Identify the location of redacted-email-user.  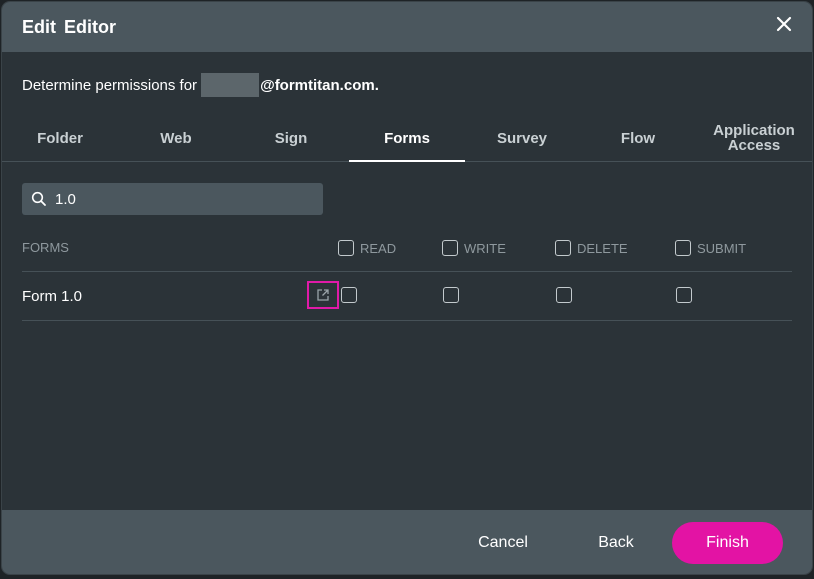
(230, 85).